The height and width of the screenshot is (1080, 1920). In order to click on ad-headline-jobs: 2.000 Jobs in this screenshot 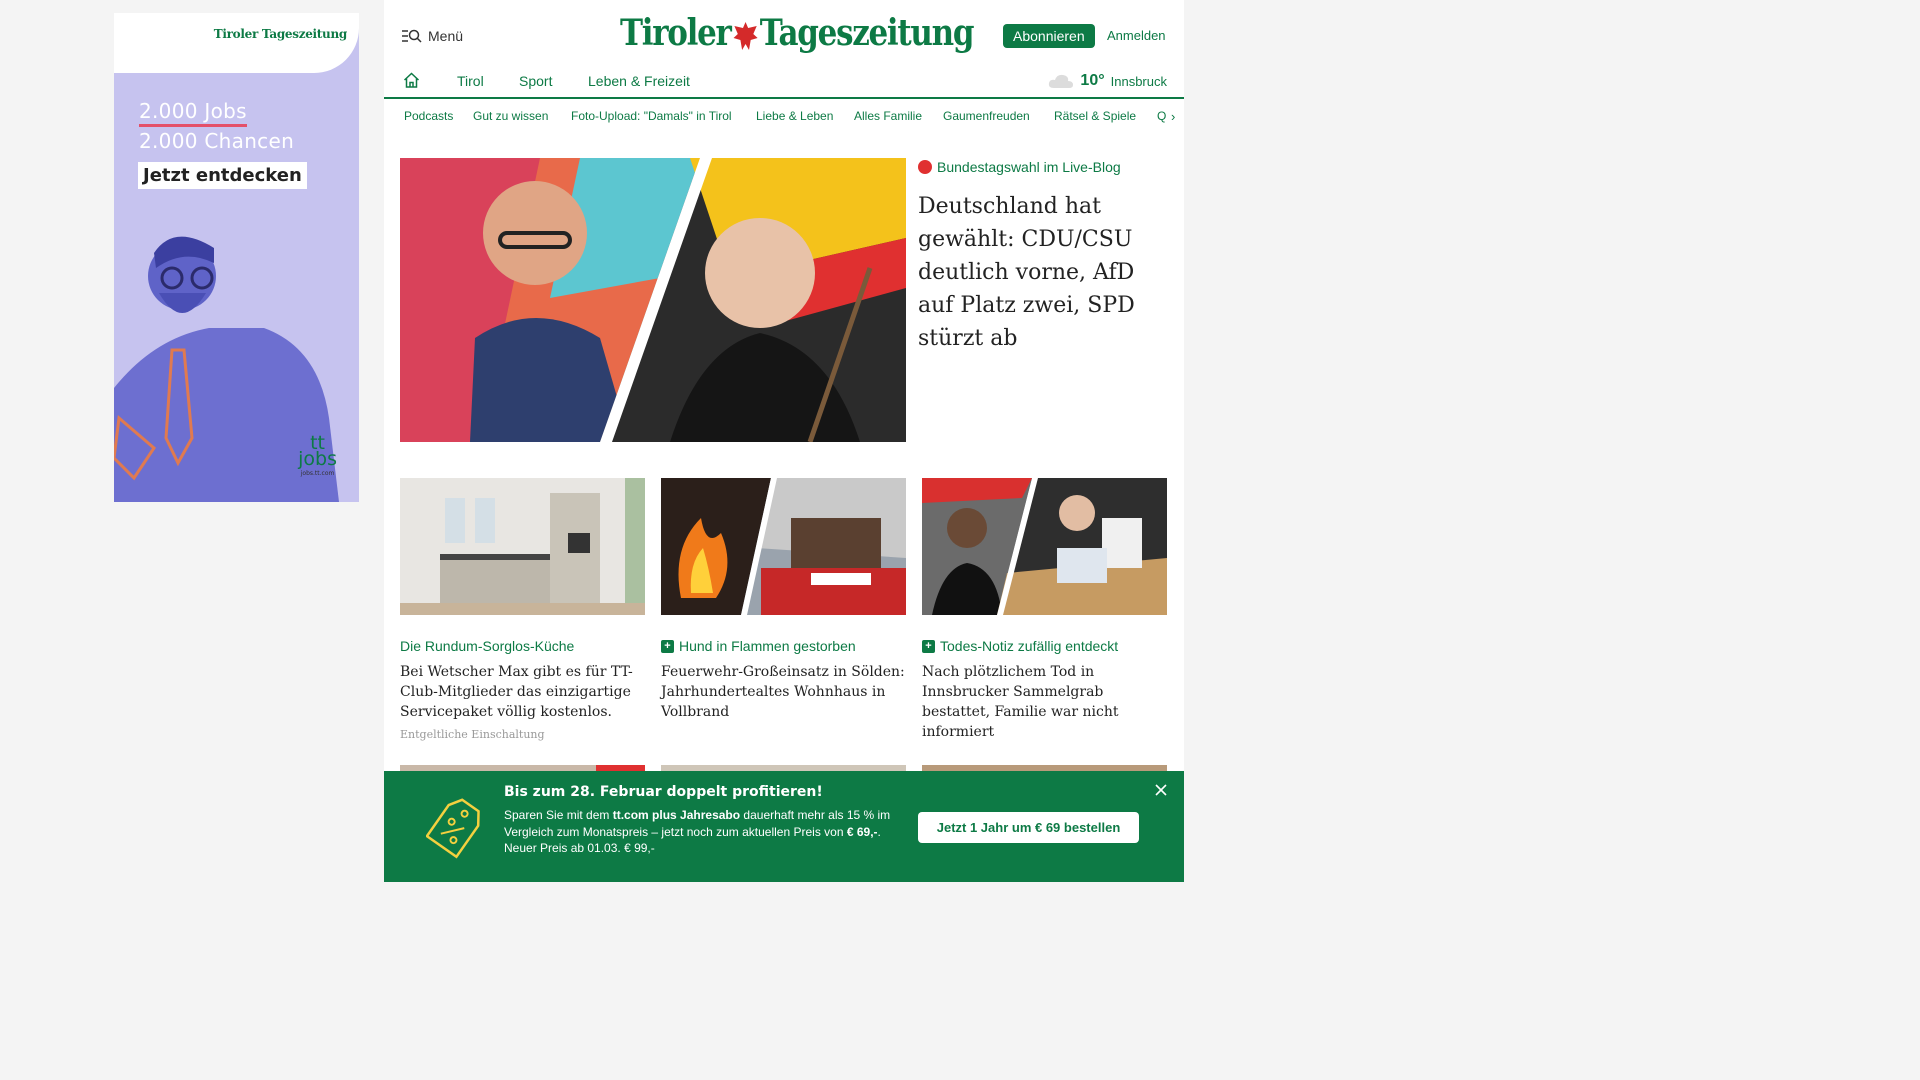, I will do `click(193, 113)`.